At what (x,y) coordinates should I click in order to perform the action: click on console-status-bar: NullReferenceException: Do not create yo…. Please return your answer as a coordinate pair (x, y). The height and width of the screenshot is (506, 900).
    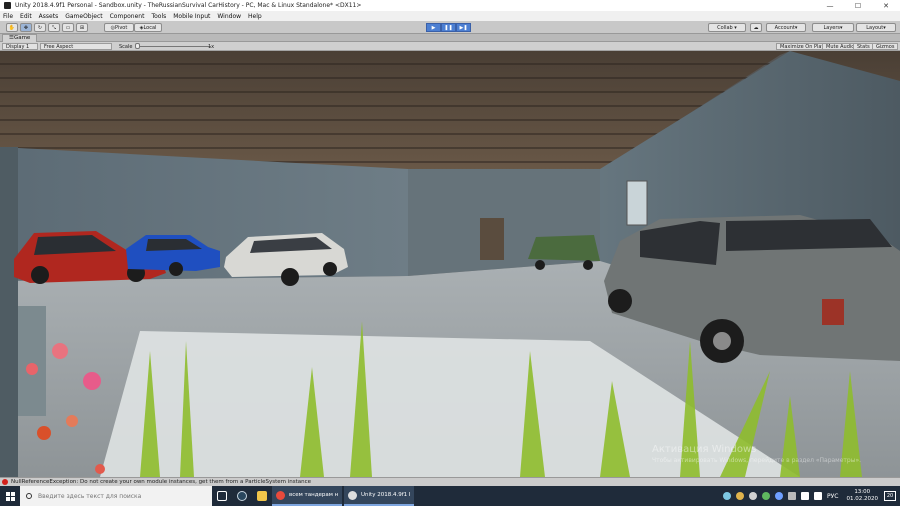
    Looking at the image, I should click on (450, 481).